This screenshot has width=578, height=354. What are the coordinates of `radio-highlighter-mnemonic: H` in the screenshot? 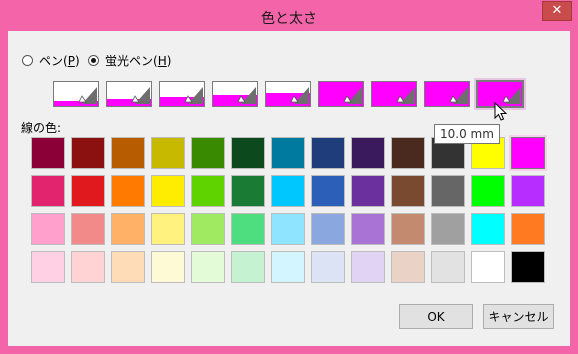 It's located at (162, 60).